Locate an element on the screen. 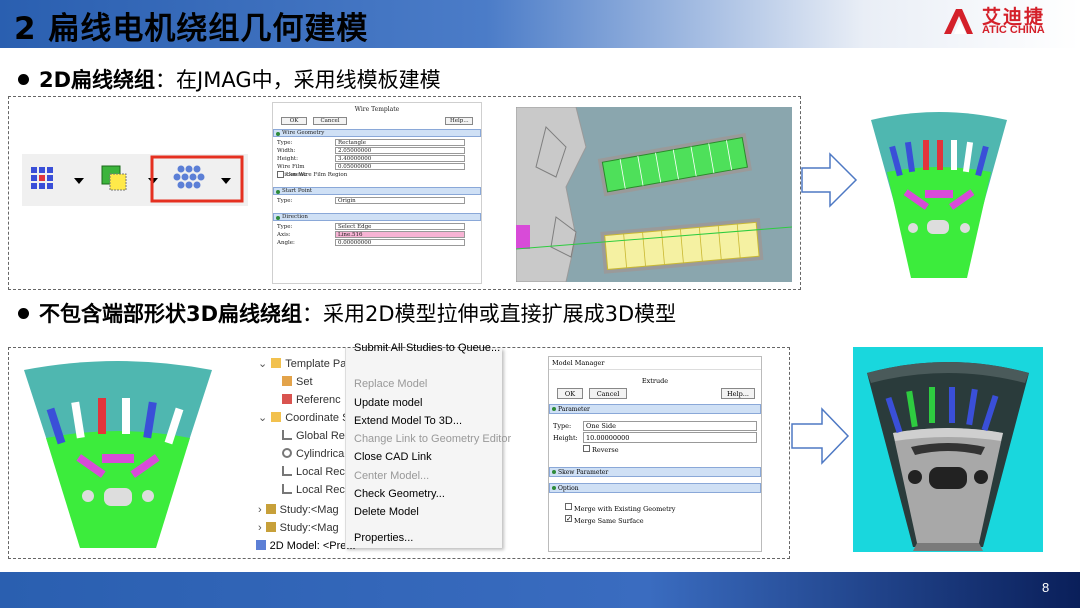 This screenshot has width=1080, height=608. bullet-text: ：在JMAG中，采用线模板建模 is located at coordinates (298, 80).